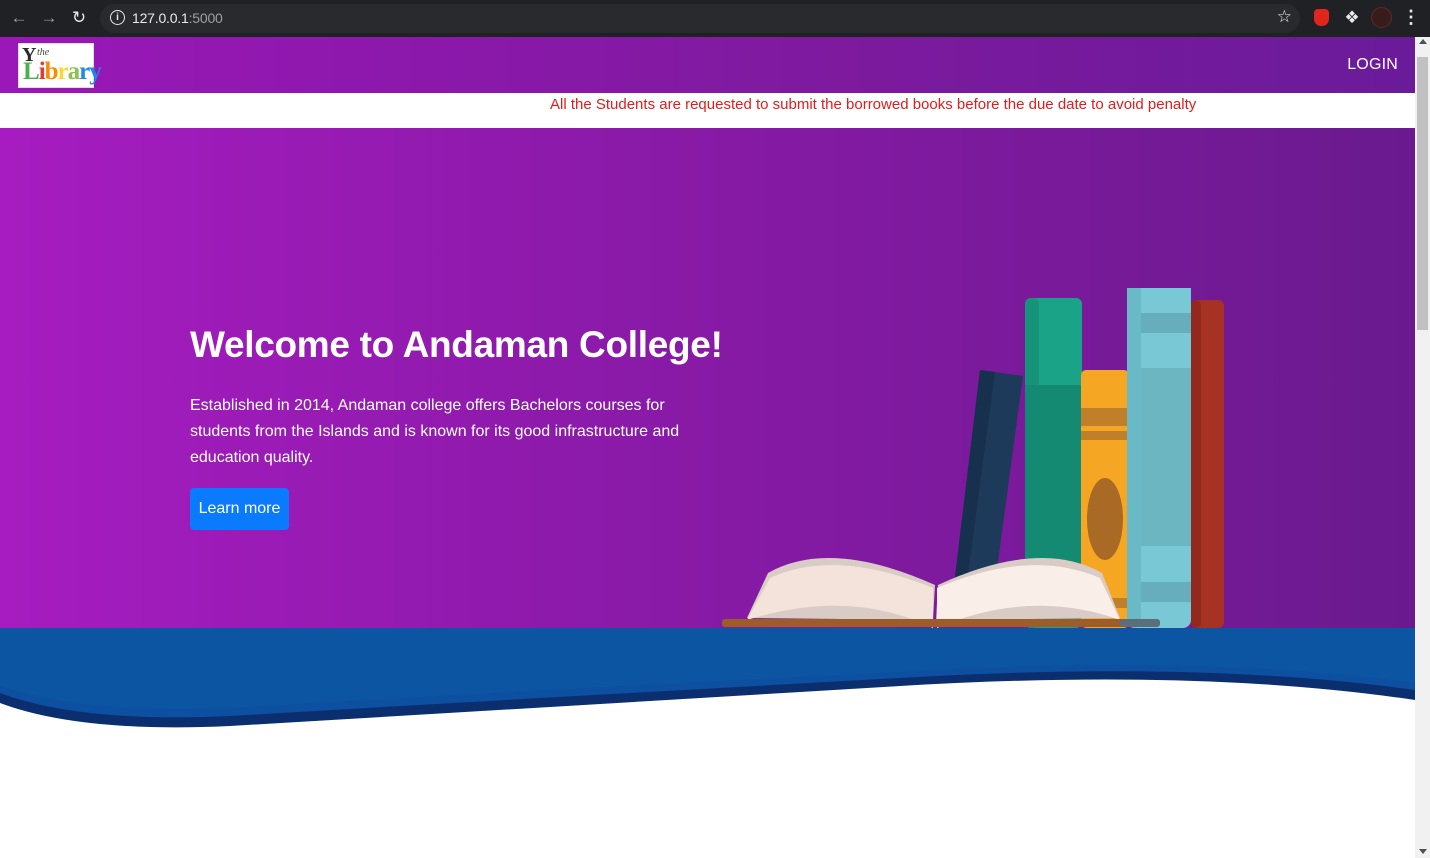 Image resolution: width=1430 pixels, height=858 pixels. I want to click on library-logo: Y the Library, so click(60, 65).